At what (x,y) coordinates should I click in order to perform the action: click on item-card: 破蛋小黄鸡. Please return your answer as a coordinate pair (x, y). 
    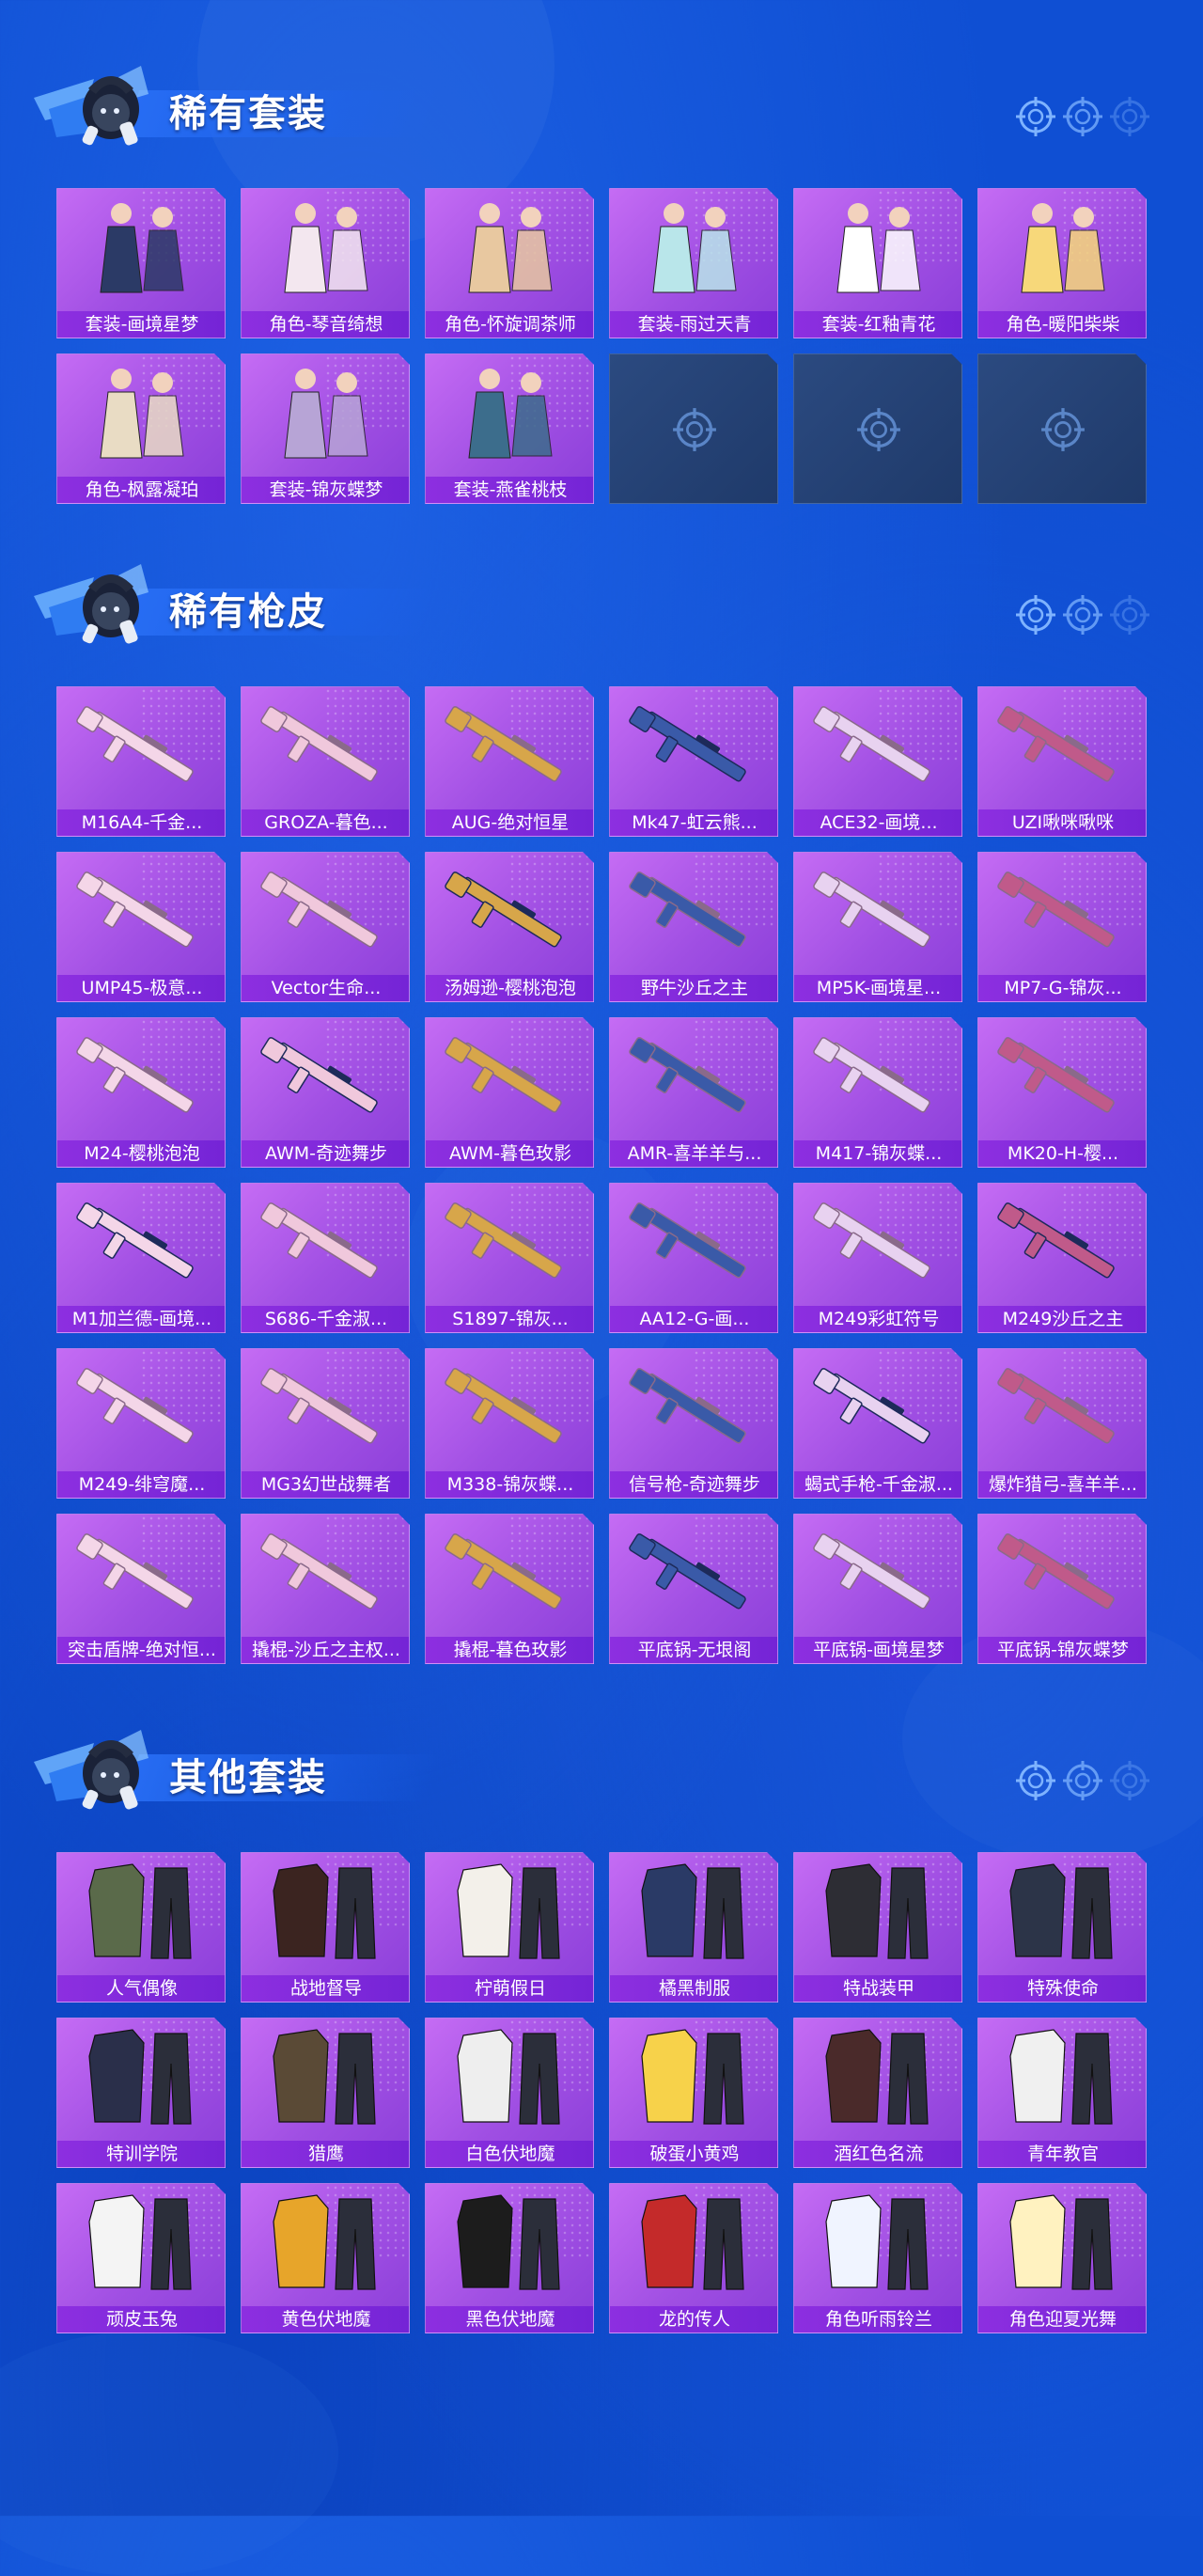
    Looking at the image, I should click on (693, 2093).